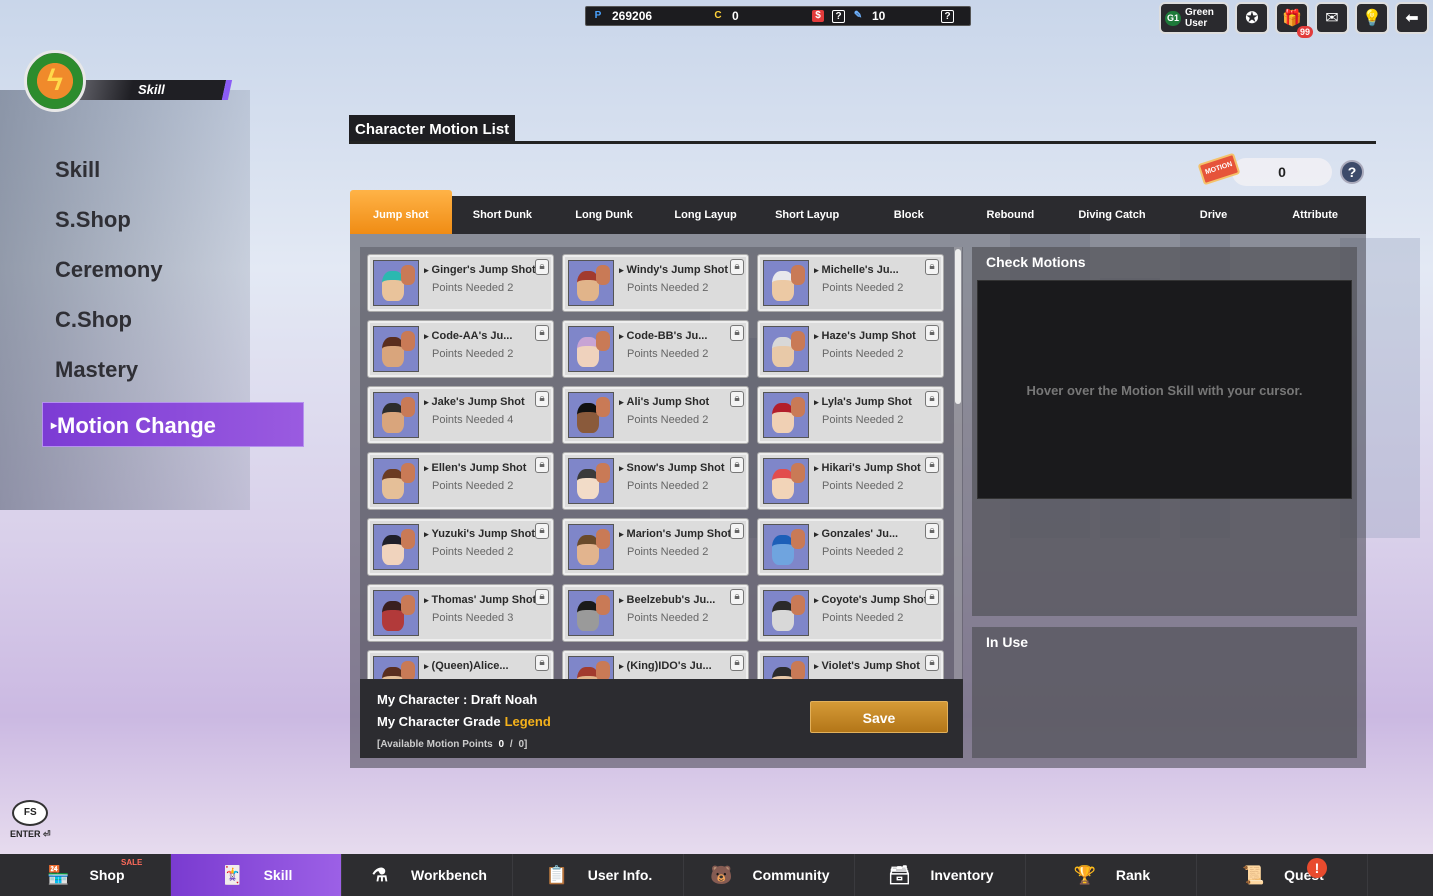 This screenshot has width=1433, height=896. Describe the element at coordinates (173, 225) in the screenshot. I see `left-menu-item-s-shop: S.Shop` at that location.